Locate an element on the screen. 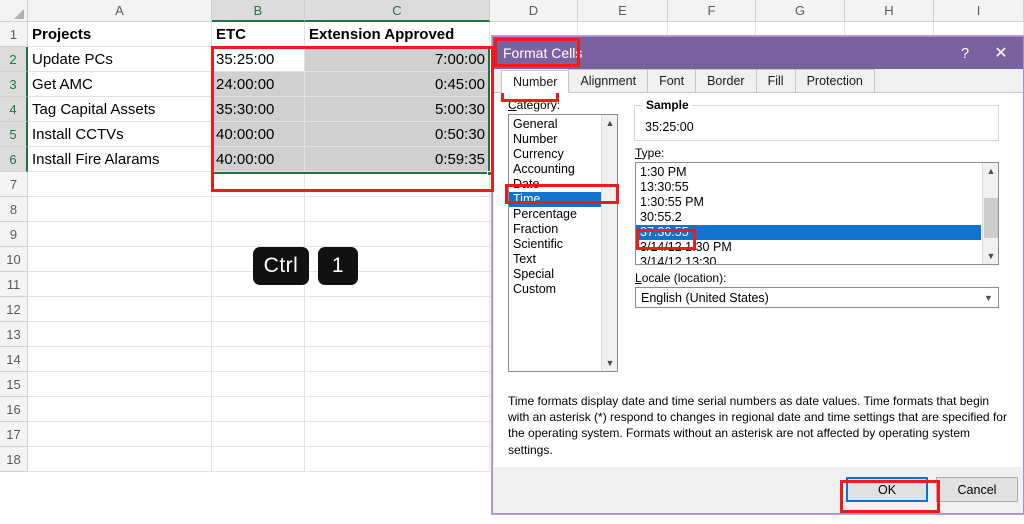 The width and height of the screenshot is (1024, 524). cell-C15 is located at coordinates (397, 384).